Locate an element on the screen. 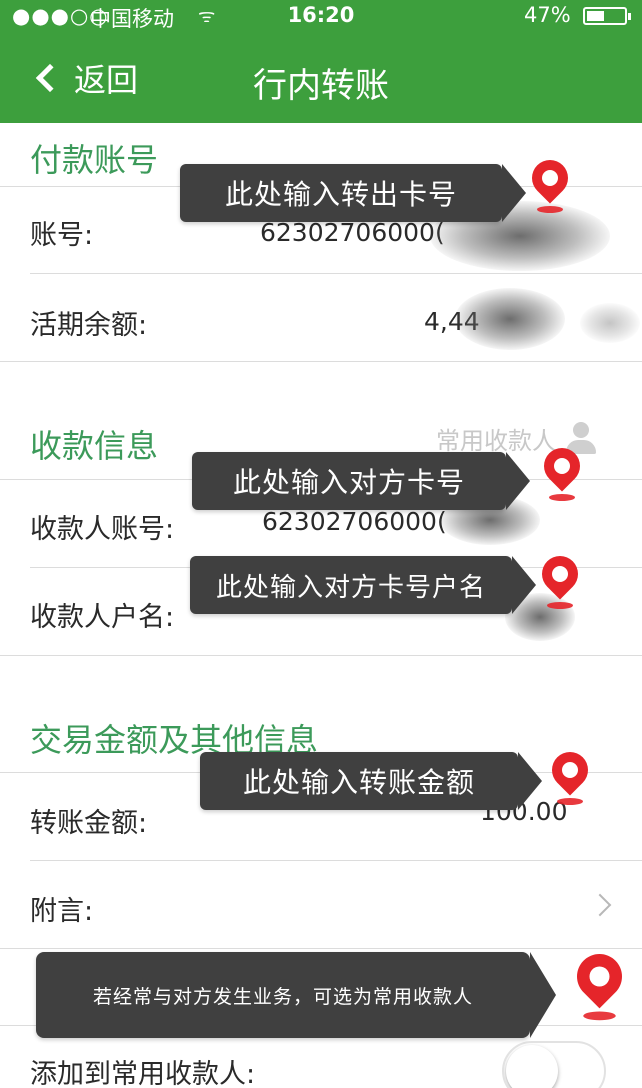  payer-account-value: 62302706000( is located at coordinates (352, 232).